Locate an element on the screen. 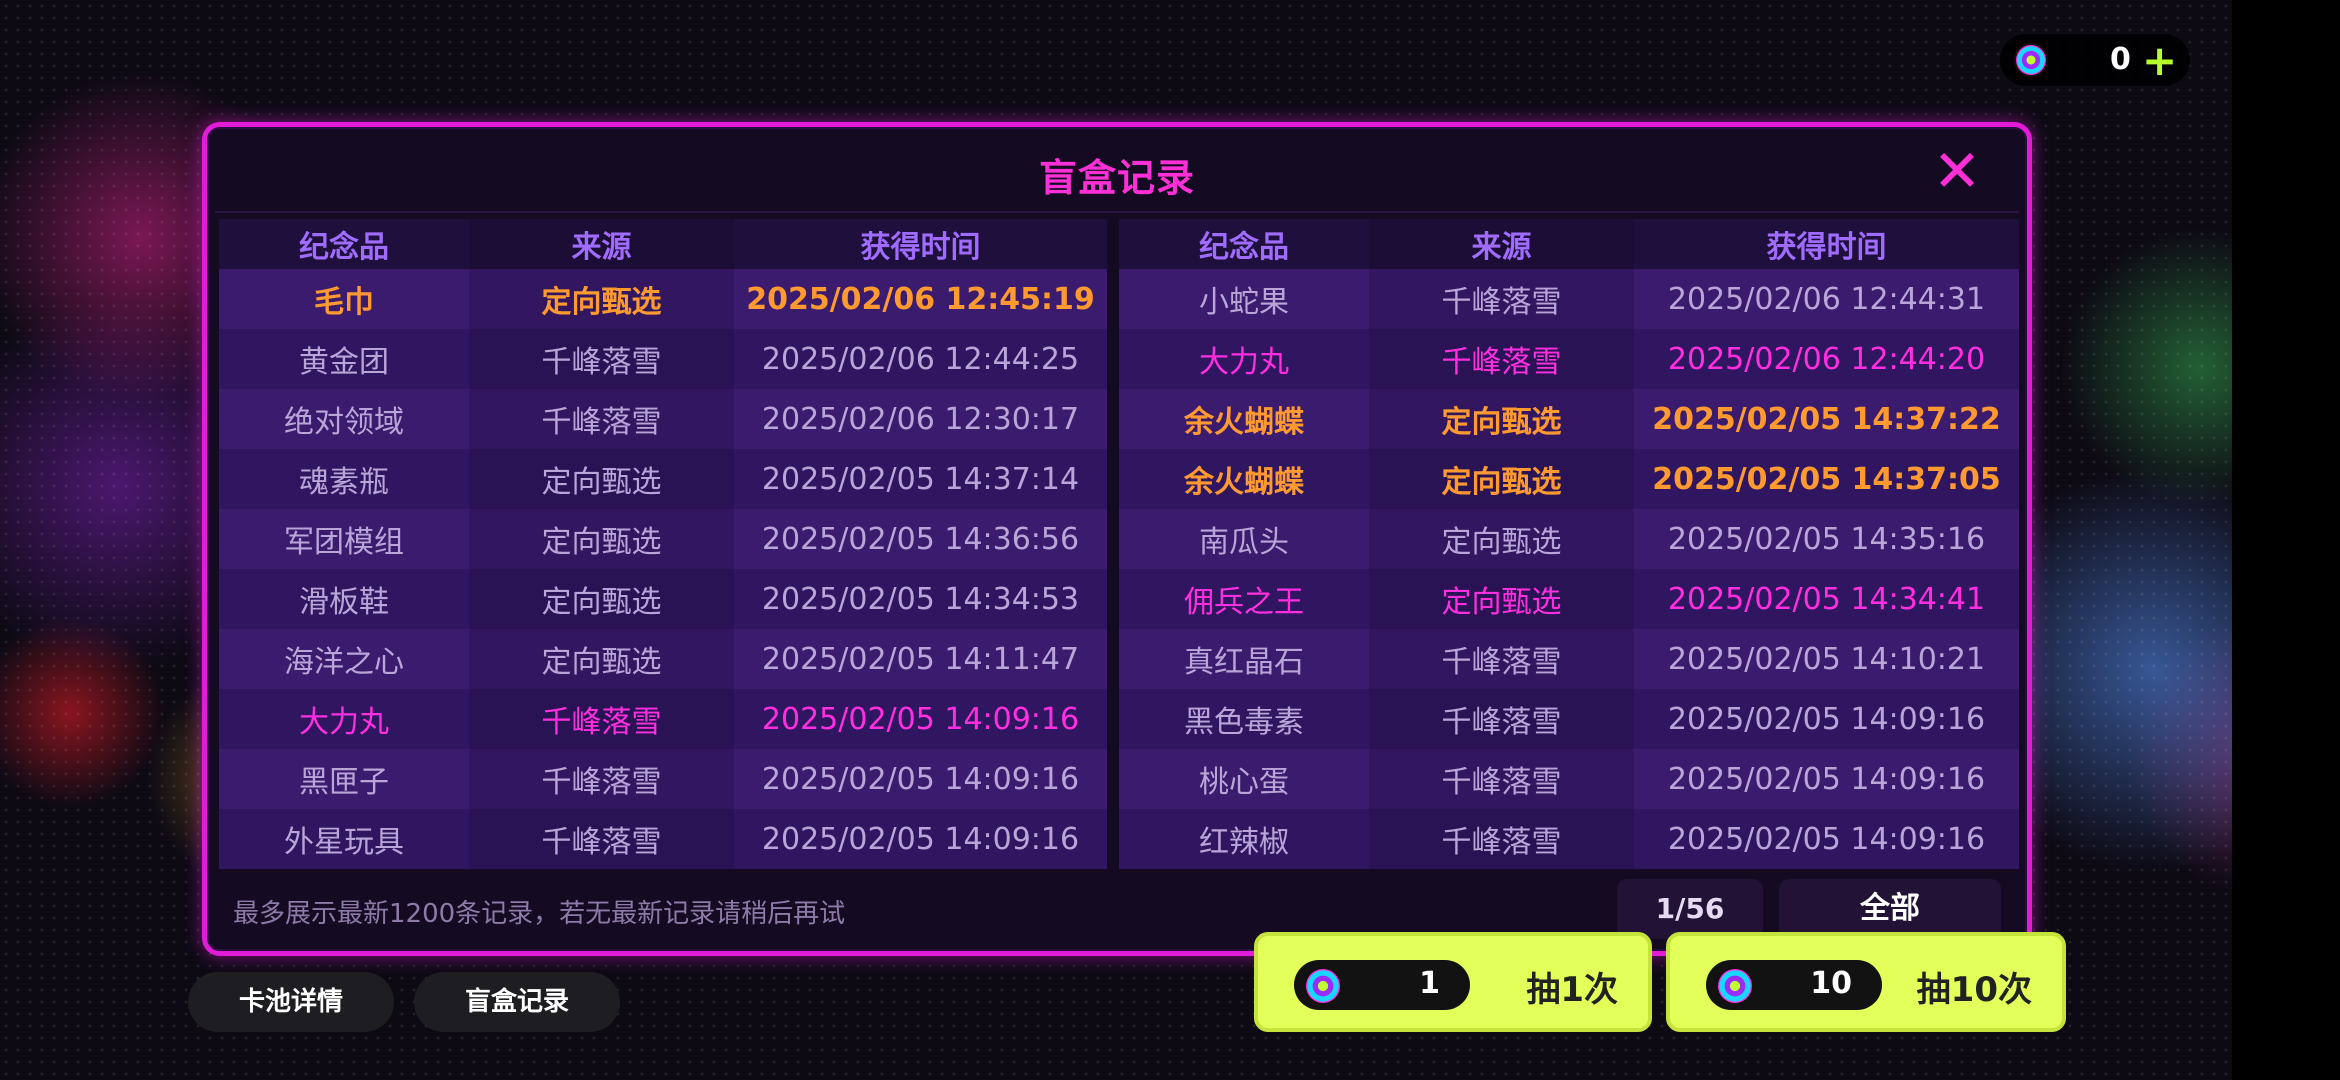  table-row: 真红晶石 千峰落雪 2025/02/05 14:10:21 is located at coordinates (1569, 659).